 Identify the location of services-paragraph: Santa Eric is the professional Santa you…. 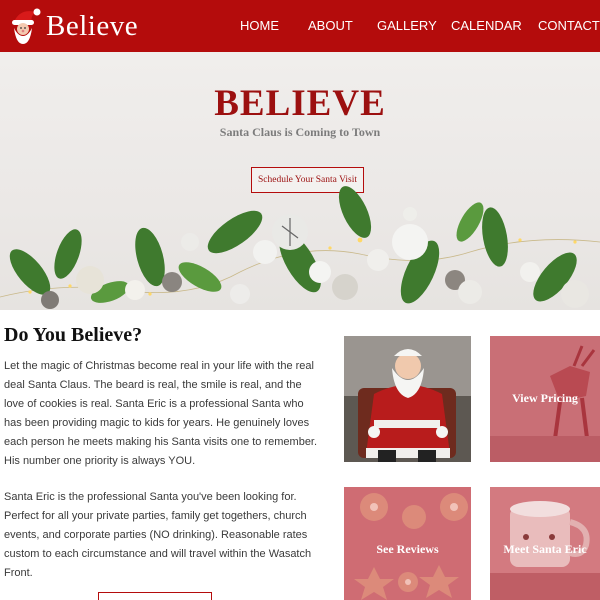
(158, 535).